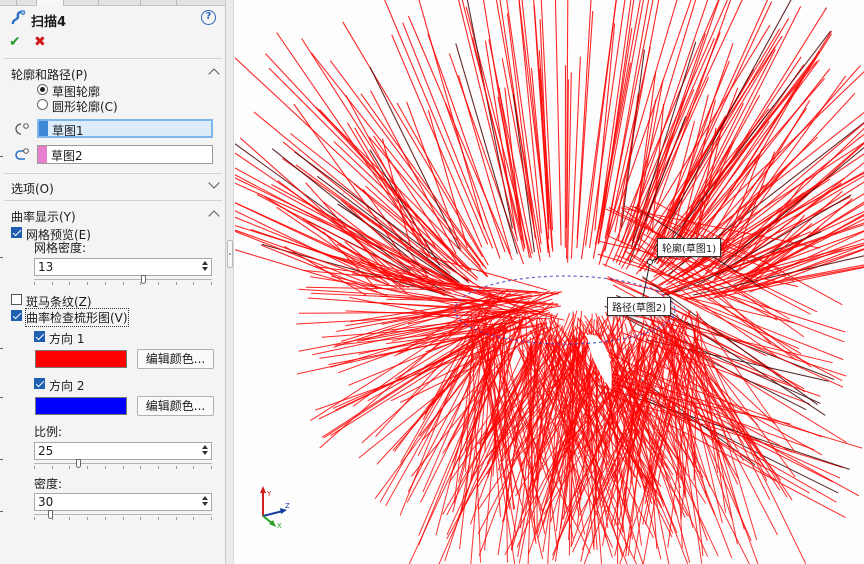 The width and height of the screenshot is (864, 564). What do you see at coordinates (39, 383) in the screenshot?
I see `direction2-checkbox` at bounding box center [39, 383].